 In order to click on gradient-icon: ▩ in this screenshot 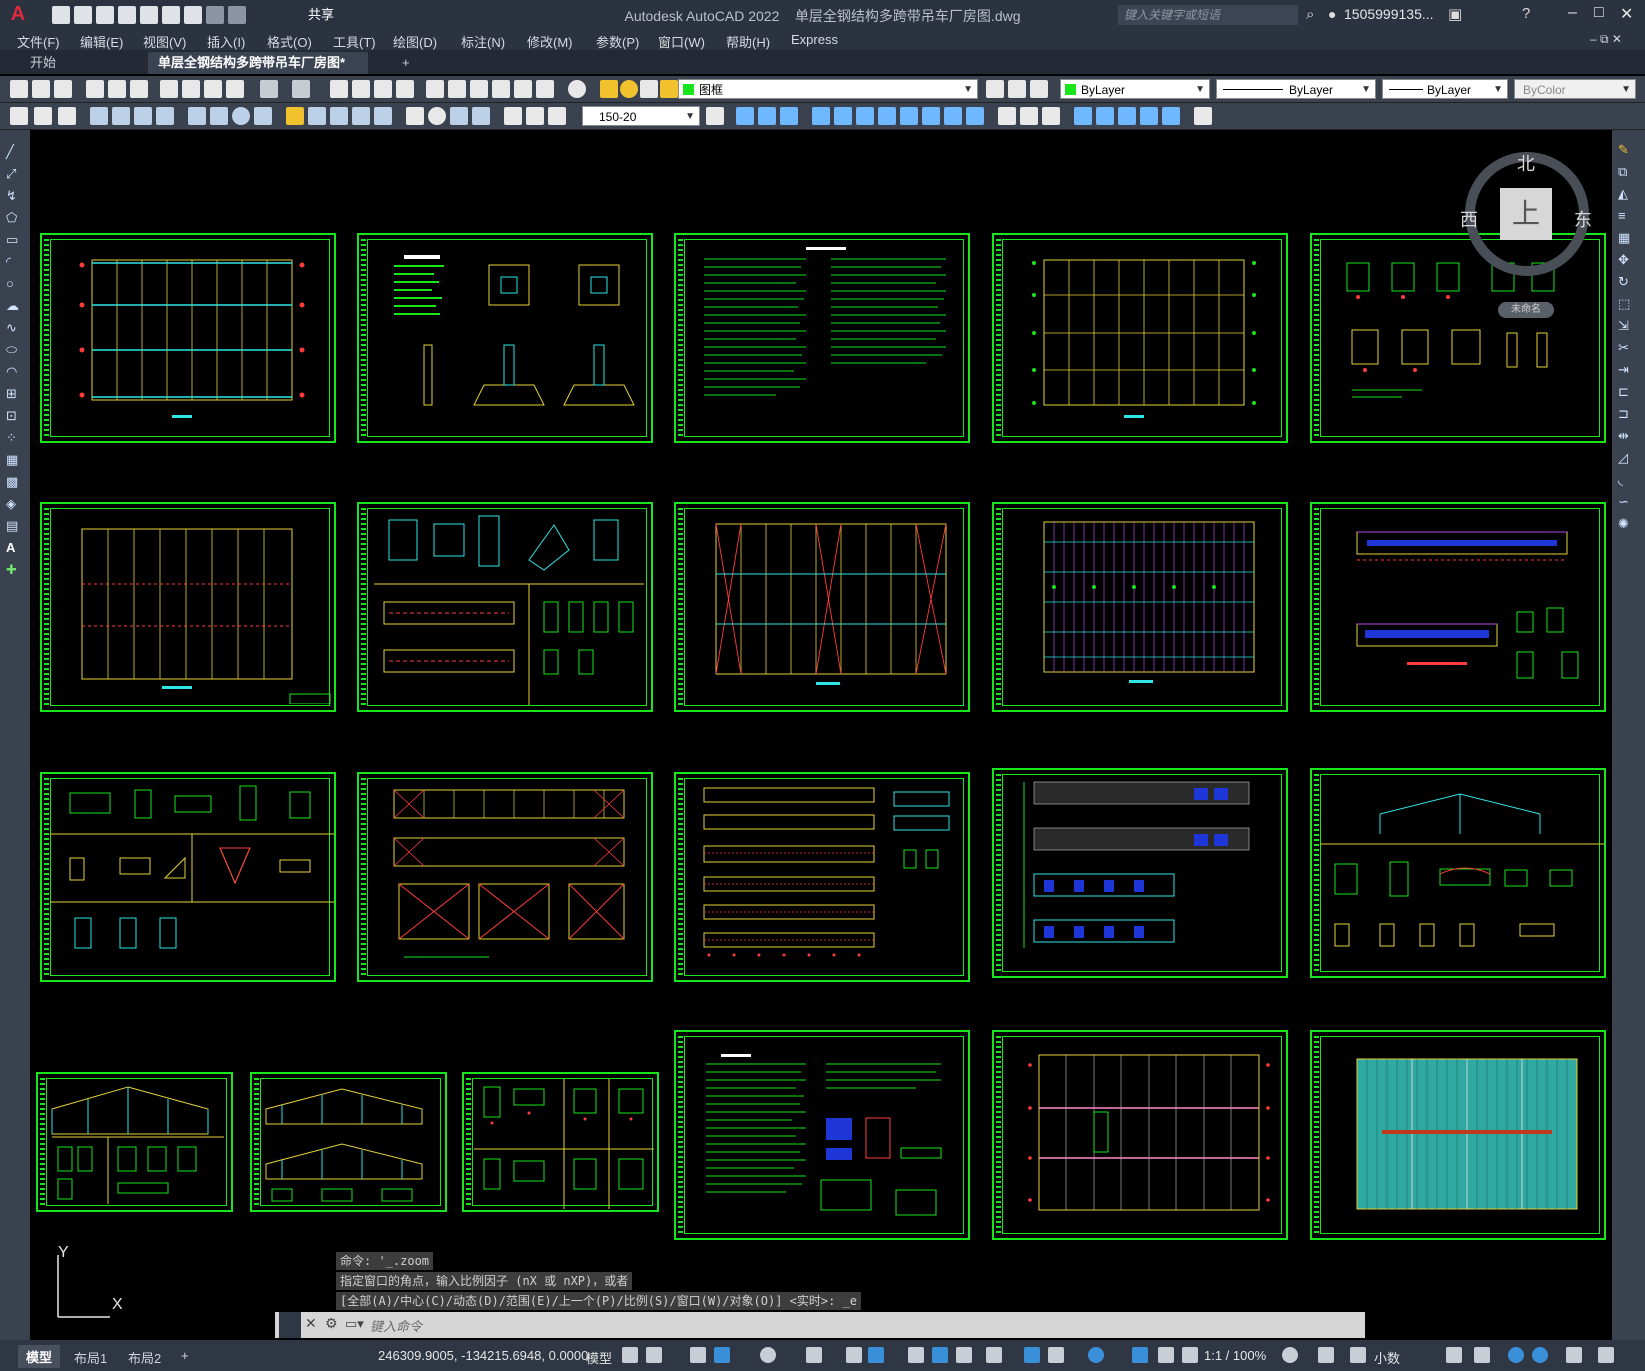, I will do `click(15, 483)`.